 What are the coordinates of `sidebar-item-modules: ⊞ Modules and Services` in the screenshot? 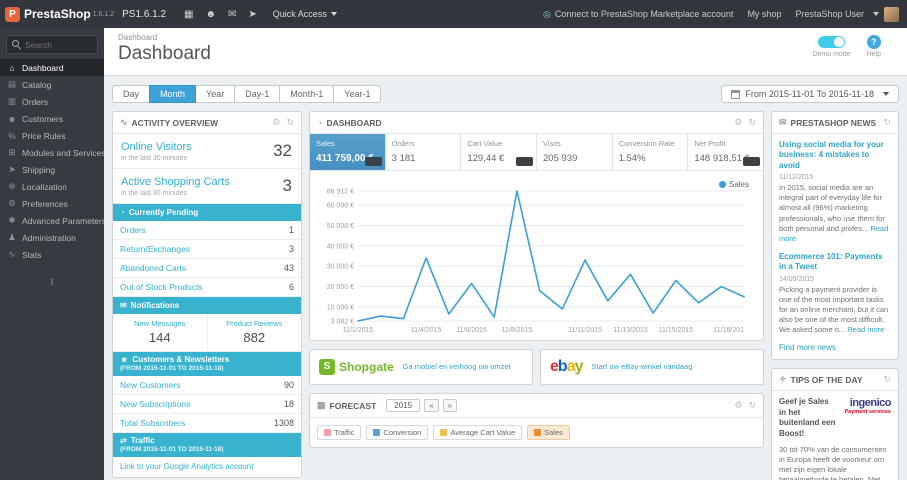 It's located at (52, 152).